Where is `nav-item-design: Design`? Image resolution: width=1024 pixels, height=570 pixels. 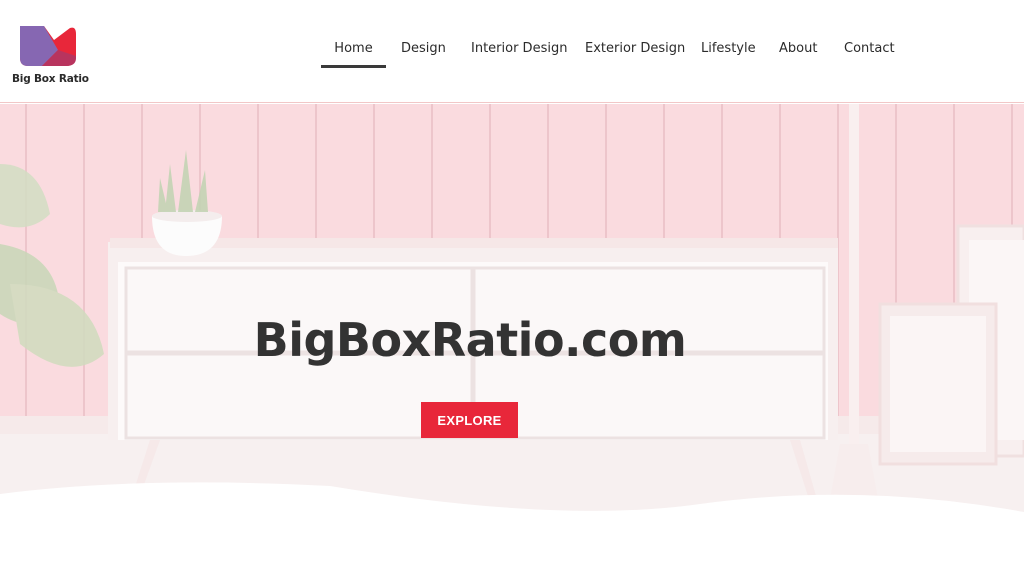 nav-item-design: Design is located at coordinates (423, 54).